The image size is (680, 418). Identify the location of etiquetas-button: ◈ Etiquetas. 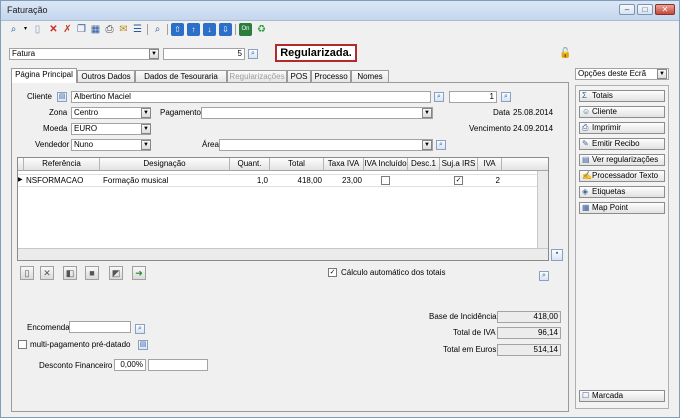
(622, 192).